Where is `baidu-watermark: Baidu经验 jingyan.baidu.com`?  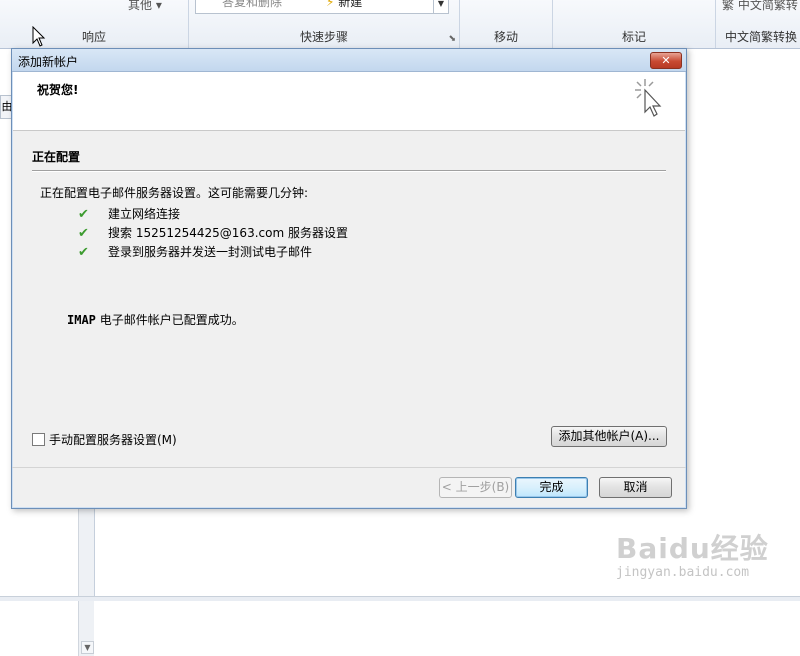
baidu-watermark: Baidu经验 jingyan.baidu.com is located at coordinates (702, 550).